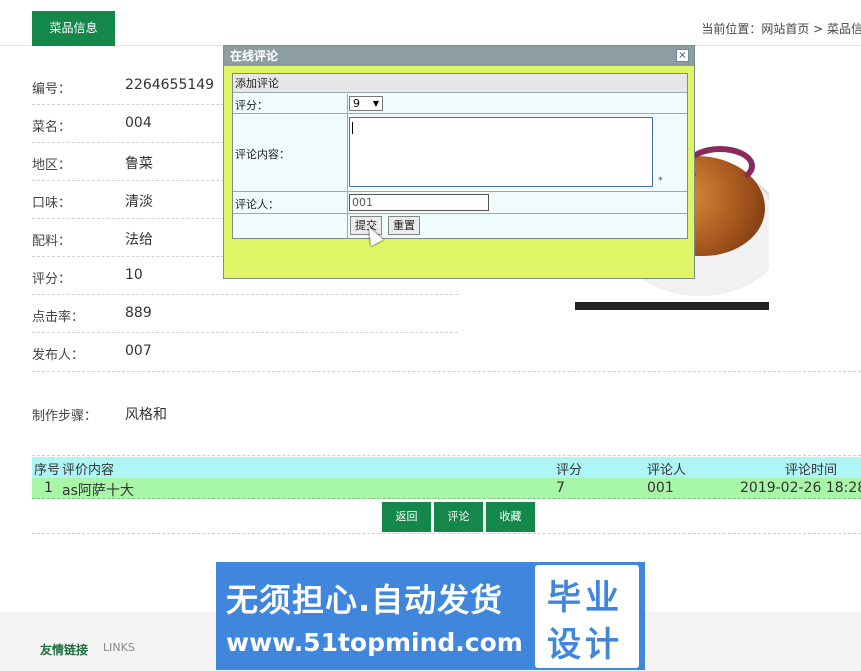 This screenshot has width=861, height=671. I want to click on banner-line1: 无须担心.自动发货, so click(365, 600).